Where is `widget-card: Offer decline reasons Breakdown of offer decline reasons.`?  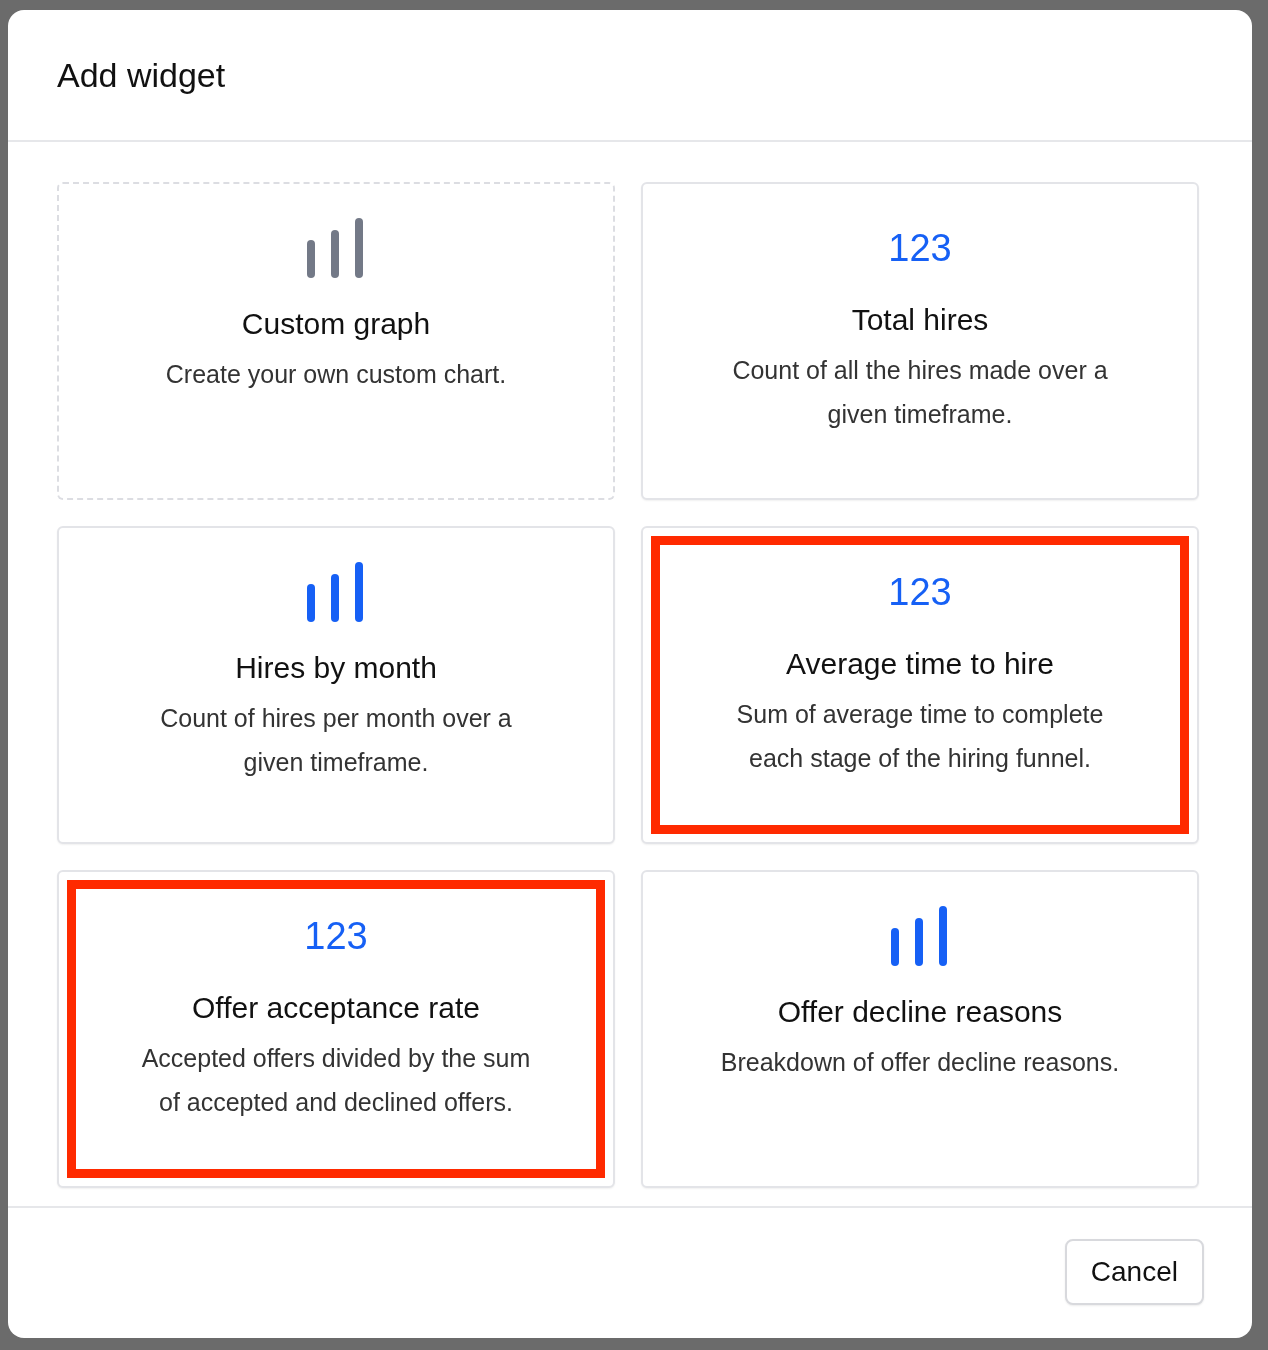 widget-card: Offer decline reasons Breakdown of offer decline reasons. is located at coordinates (920, 1029).